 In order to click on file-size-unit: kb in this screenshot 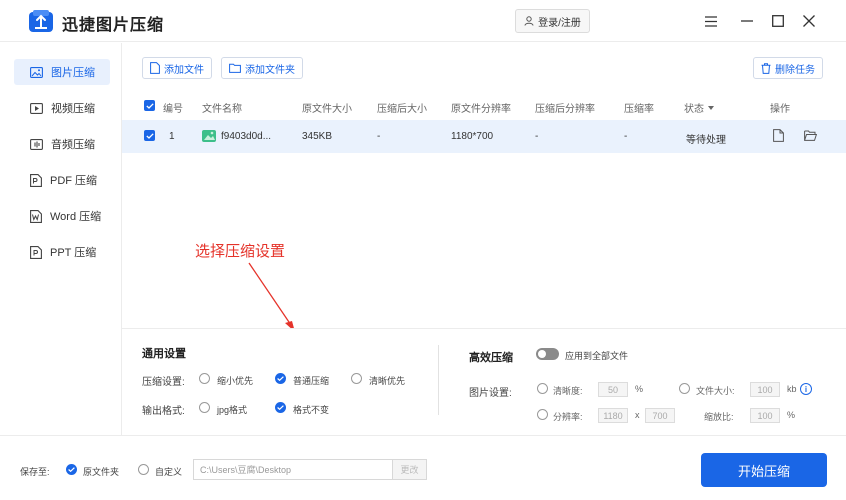, I will do `click(792, 389)`.